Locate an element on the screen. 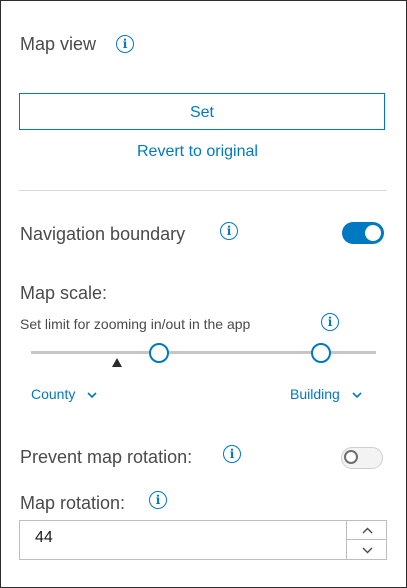  increment-button is located at coordinates (367, 529).